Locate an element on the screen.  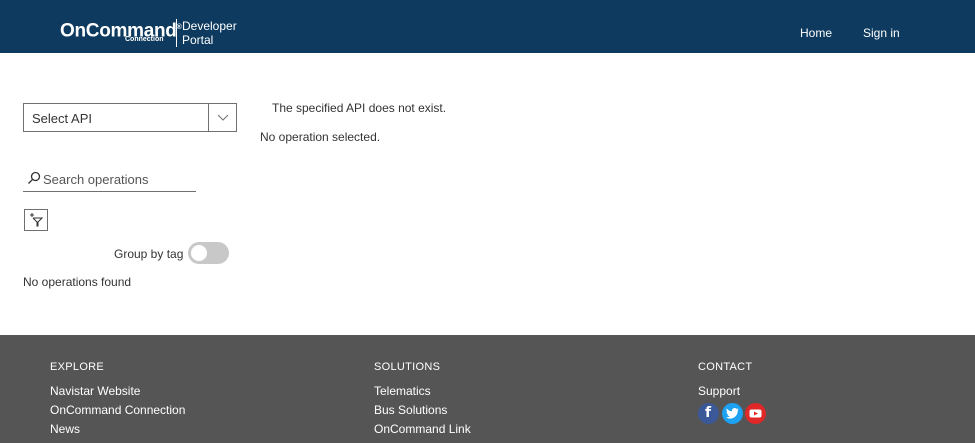
api-not-exist-message: The specified API does not exist. is located at coordinates (359, 108).